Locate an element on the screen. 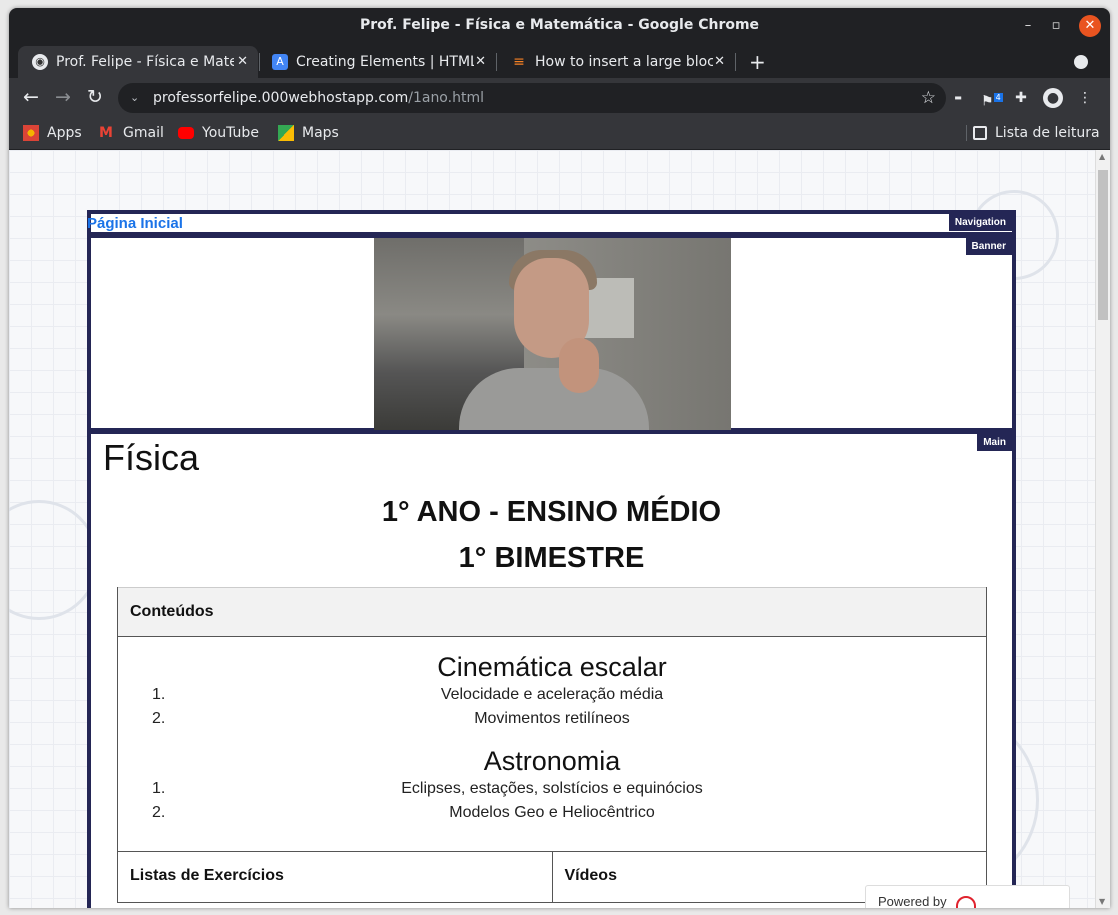 This screenshot has height=915, width=1118. gmail-icon: M is located at coordinates (106, 133).